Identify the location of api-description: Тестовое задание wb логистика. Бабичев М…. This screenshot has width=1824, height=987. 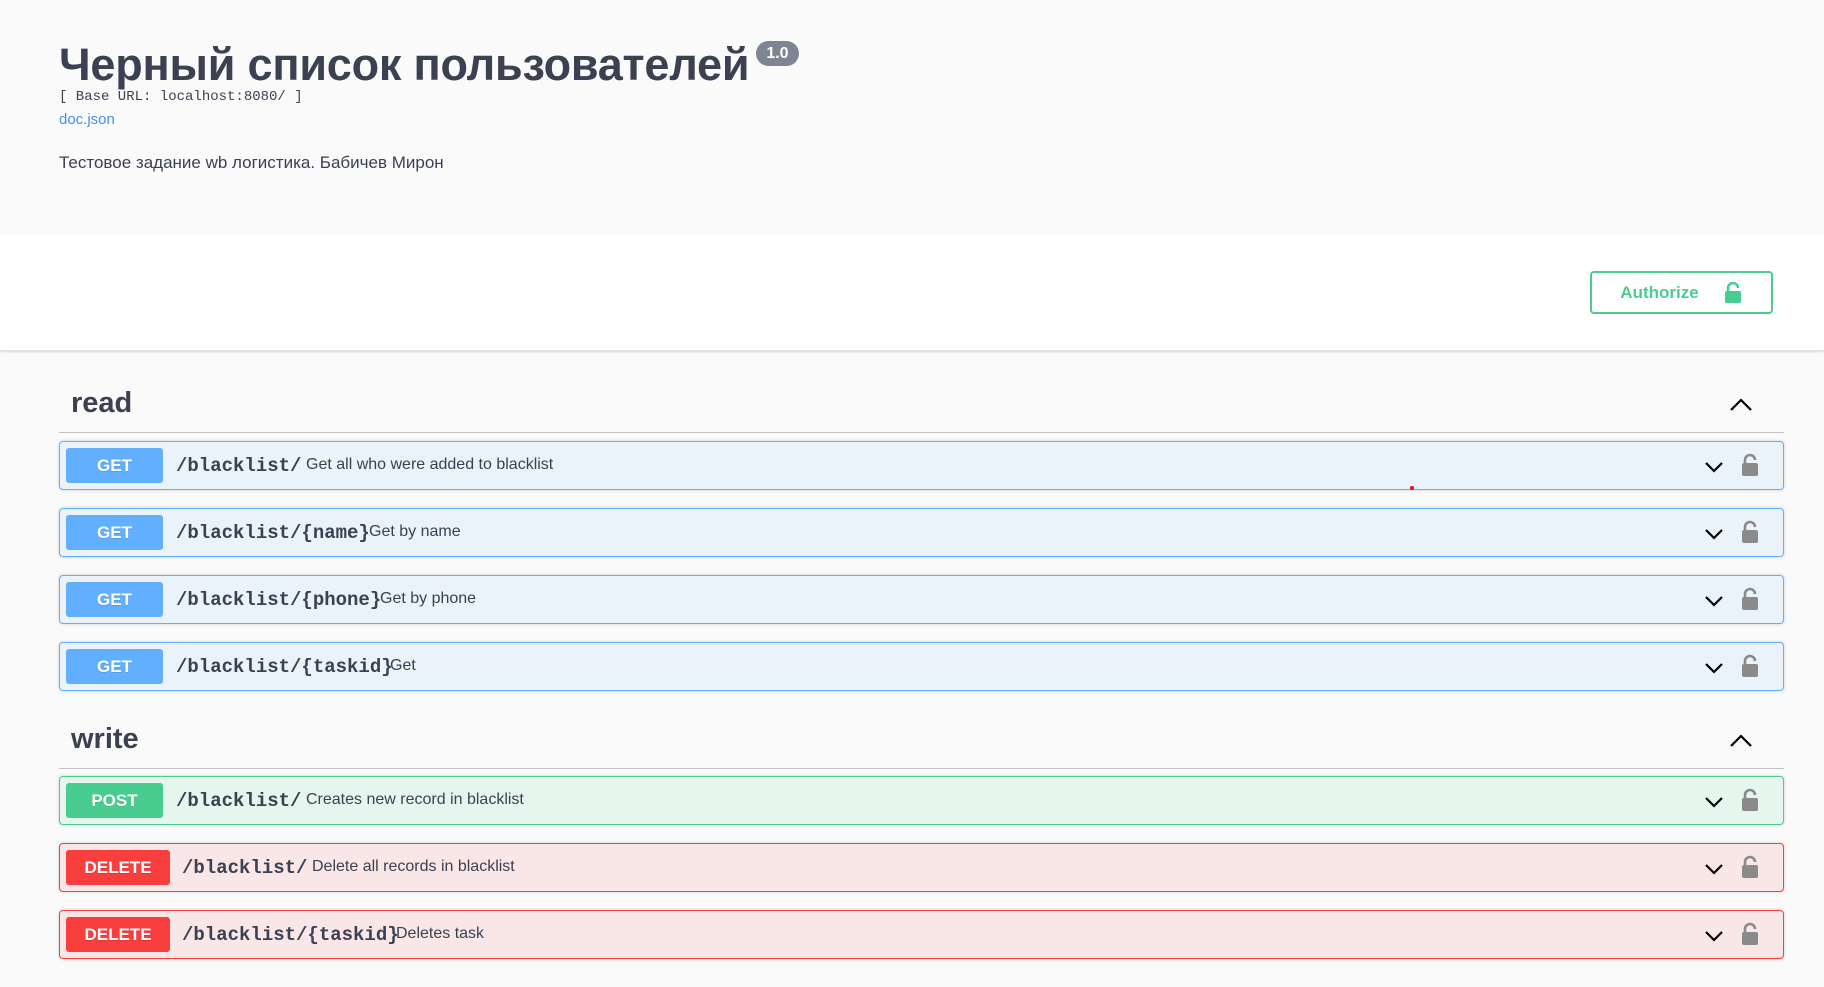
(251, 162).